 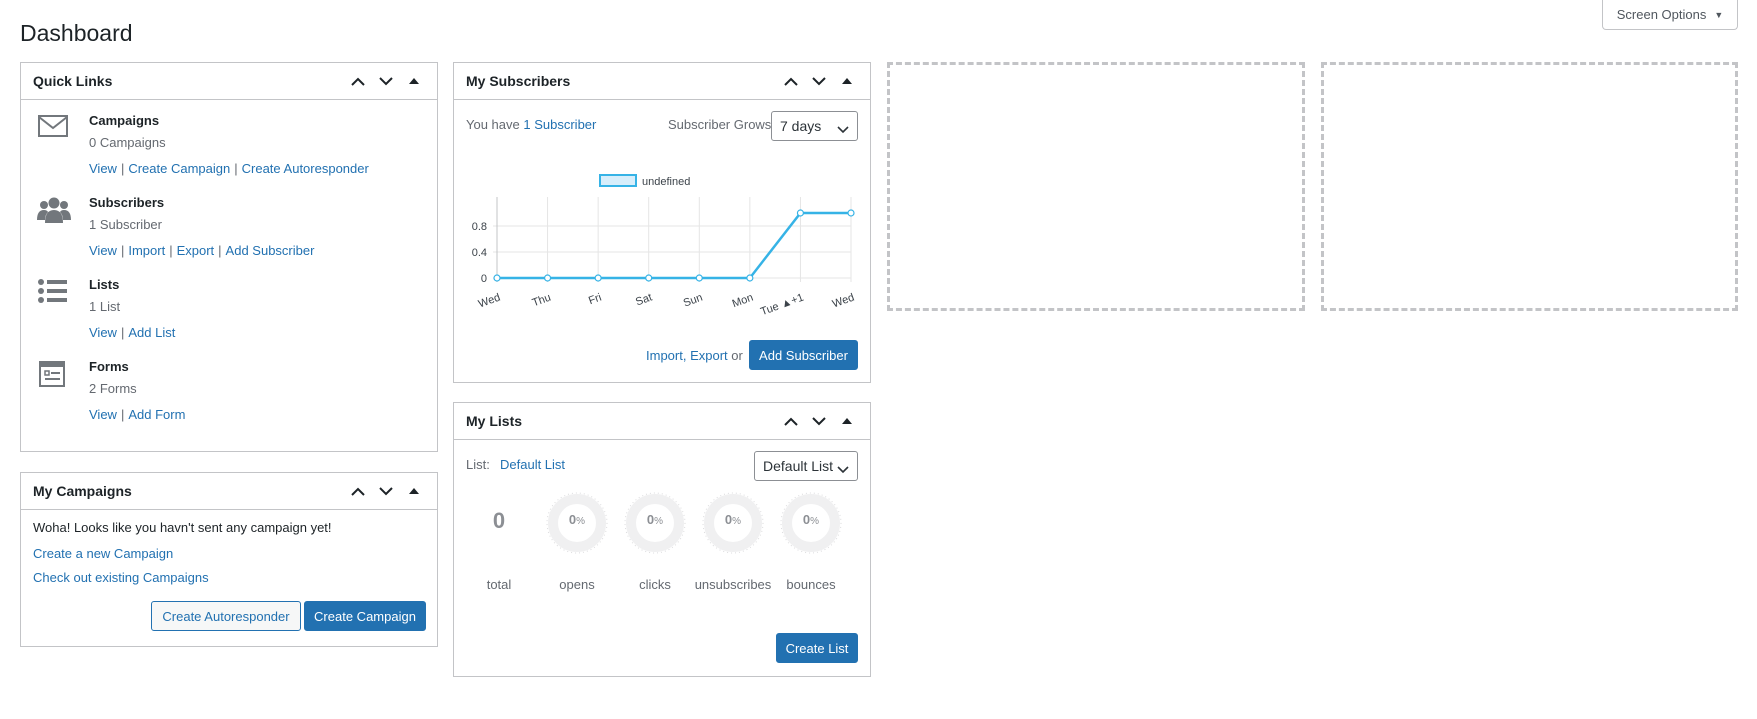 I want to click on x-tick-label: Tue ▲+1, so click(x=782, y=305).